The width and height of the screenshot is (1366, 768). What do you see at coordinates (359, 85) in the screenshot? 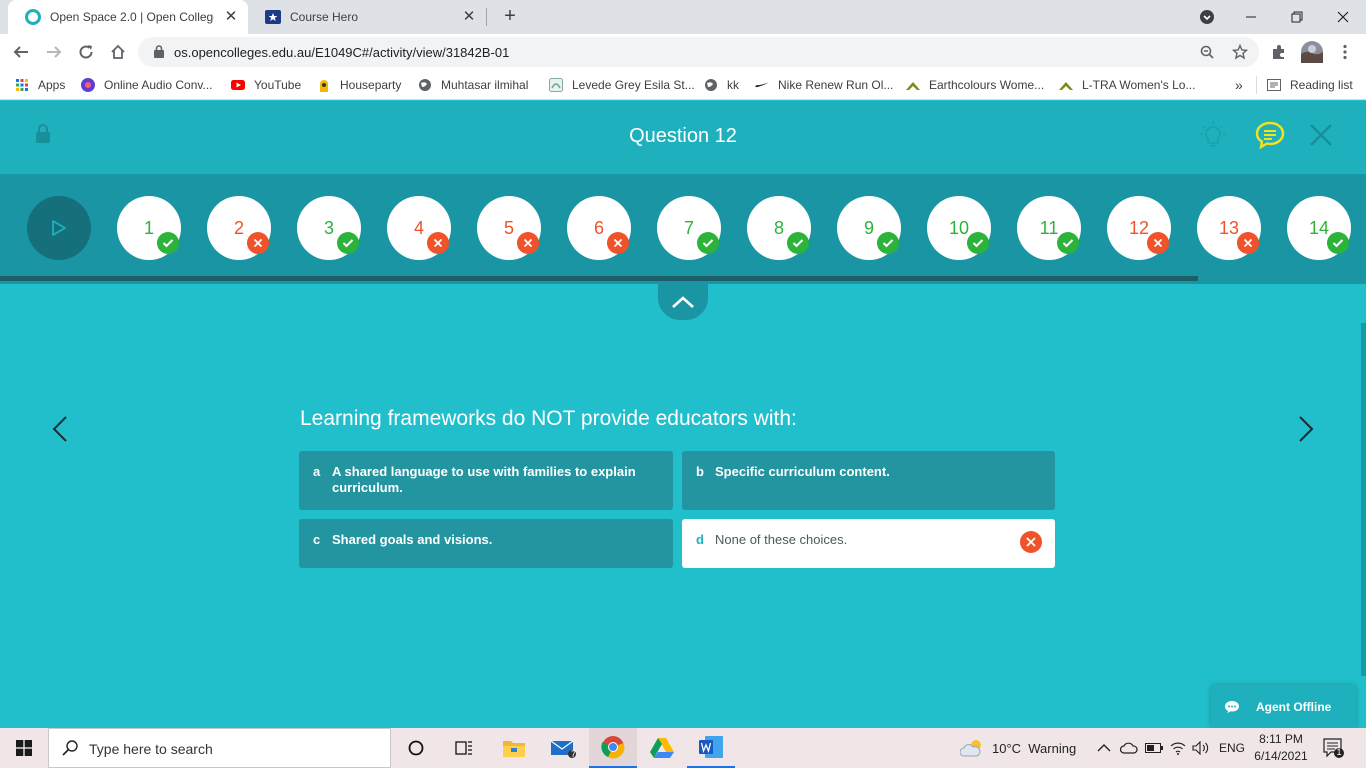
I see `bookmark-houseparty: Houseparty` at bounding box center [359, 85].